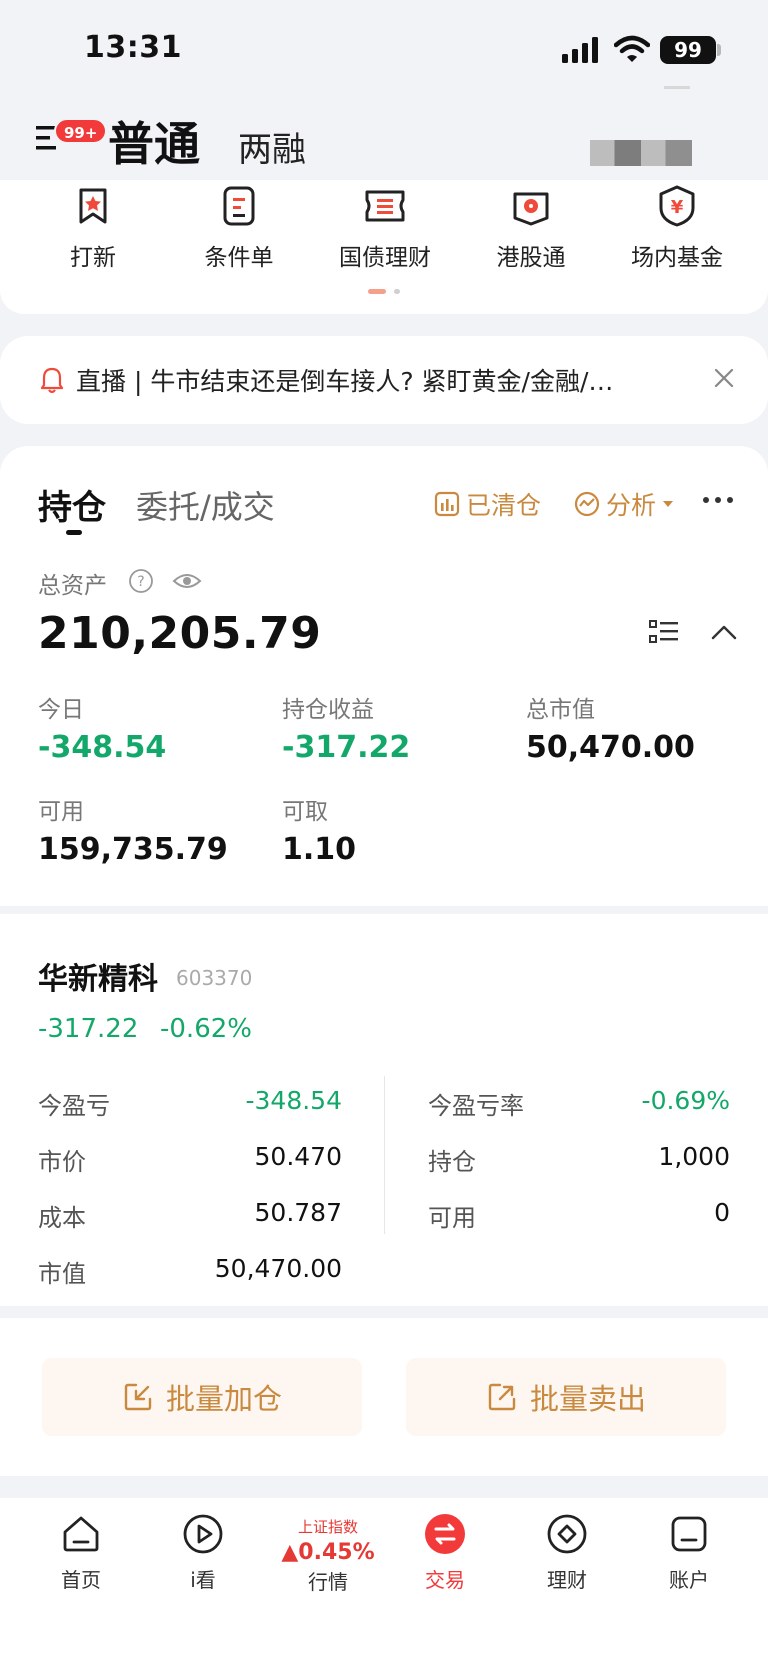 The height and width of the screenshot is (1664, 768). I want to click on stat-label-withdrawable: 可取, so click(305, 812).